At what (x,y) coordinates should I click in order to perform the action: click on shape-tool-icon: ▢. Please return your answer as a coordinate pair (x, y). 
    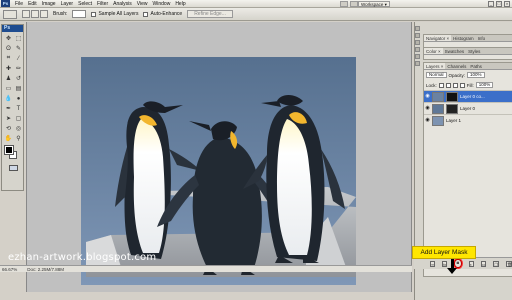
    Looking at the image, I should click on (18, 118).